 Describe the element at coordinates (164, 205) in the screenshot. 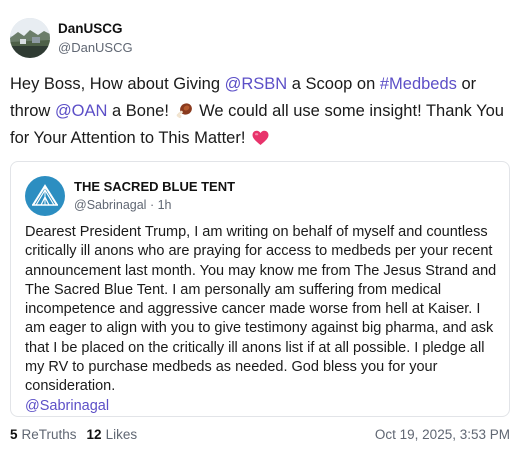

I see `quoted-post-time: 1h` at that location.